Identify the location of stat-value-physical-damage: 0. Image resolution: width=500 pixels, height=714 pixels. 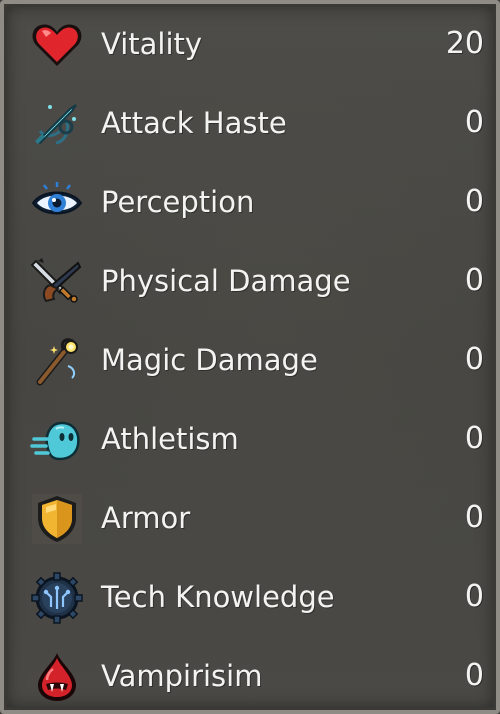
(474, 280).